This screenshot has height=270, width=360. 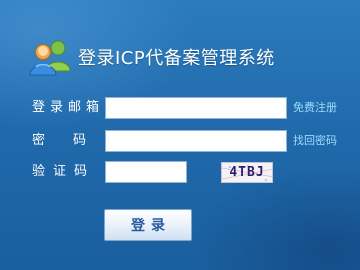 What do you see at coordinates (176, 58) in the screenshot?
I see `page-title: 登录ICP代备案管理系统` at bounding box center [176, 58].